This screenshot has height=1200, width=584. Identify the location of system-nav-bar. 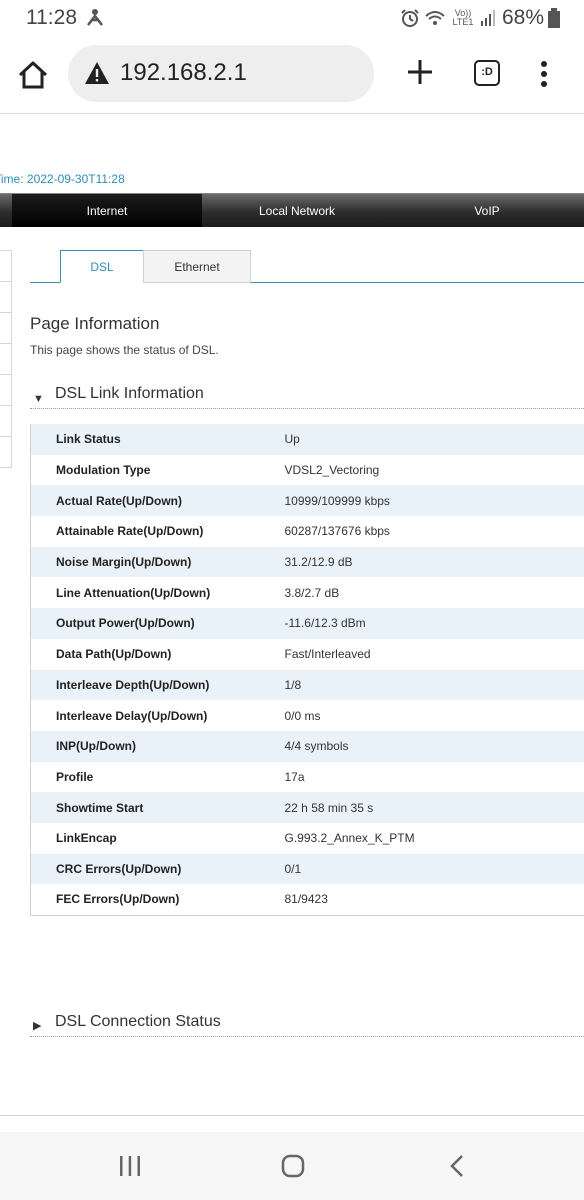
(292, 1166).